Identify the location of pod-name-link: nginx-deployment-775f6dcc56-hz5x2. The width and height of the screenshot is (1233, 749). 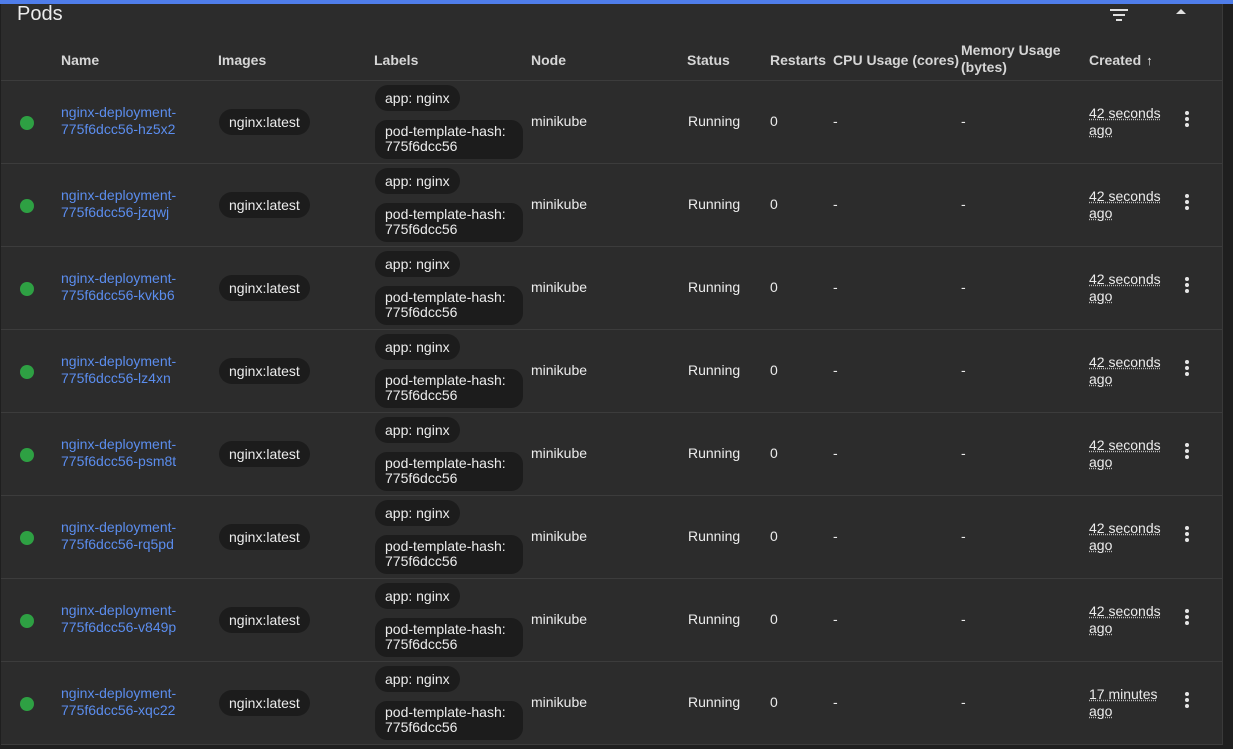
(136, 121).